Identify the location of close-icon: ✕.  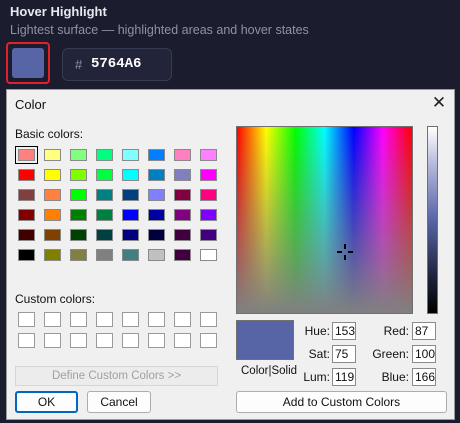
(439, 103).